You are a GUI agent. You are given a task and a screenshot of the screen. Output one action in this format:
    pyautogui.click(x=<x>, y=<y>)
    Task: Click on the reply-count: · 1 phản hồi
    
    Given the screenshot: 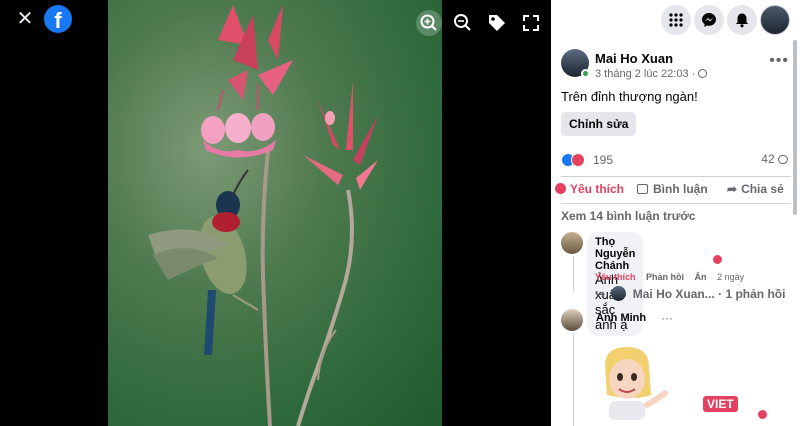 What is the action you would take?
    pyautogui.click(x=752, y=294)
    